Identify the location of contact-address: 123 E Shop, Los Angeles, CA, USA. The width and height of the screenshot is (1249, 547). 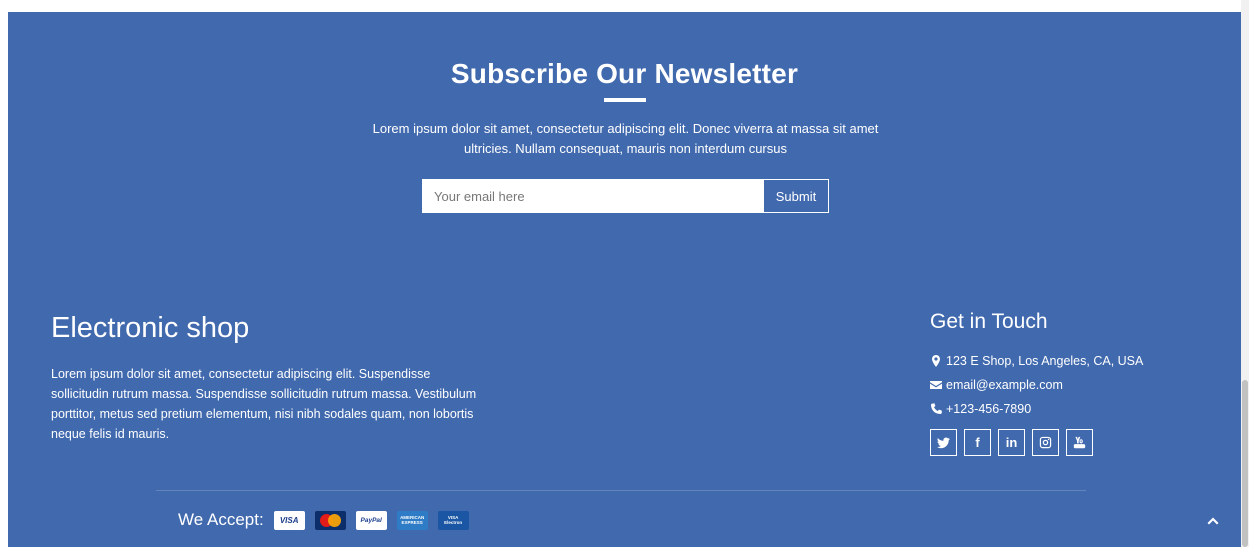
(1036, 361).